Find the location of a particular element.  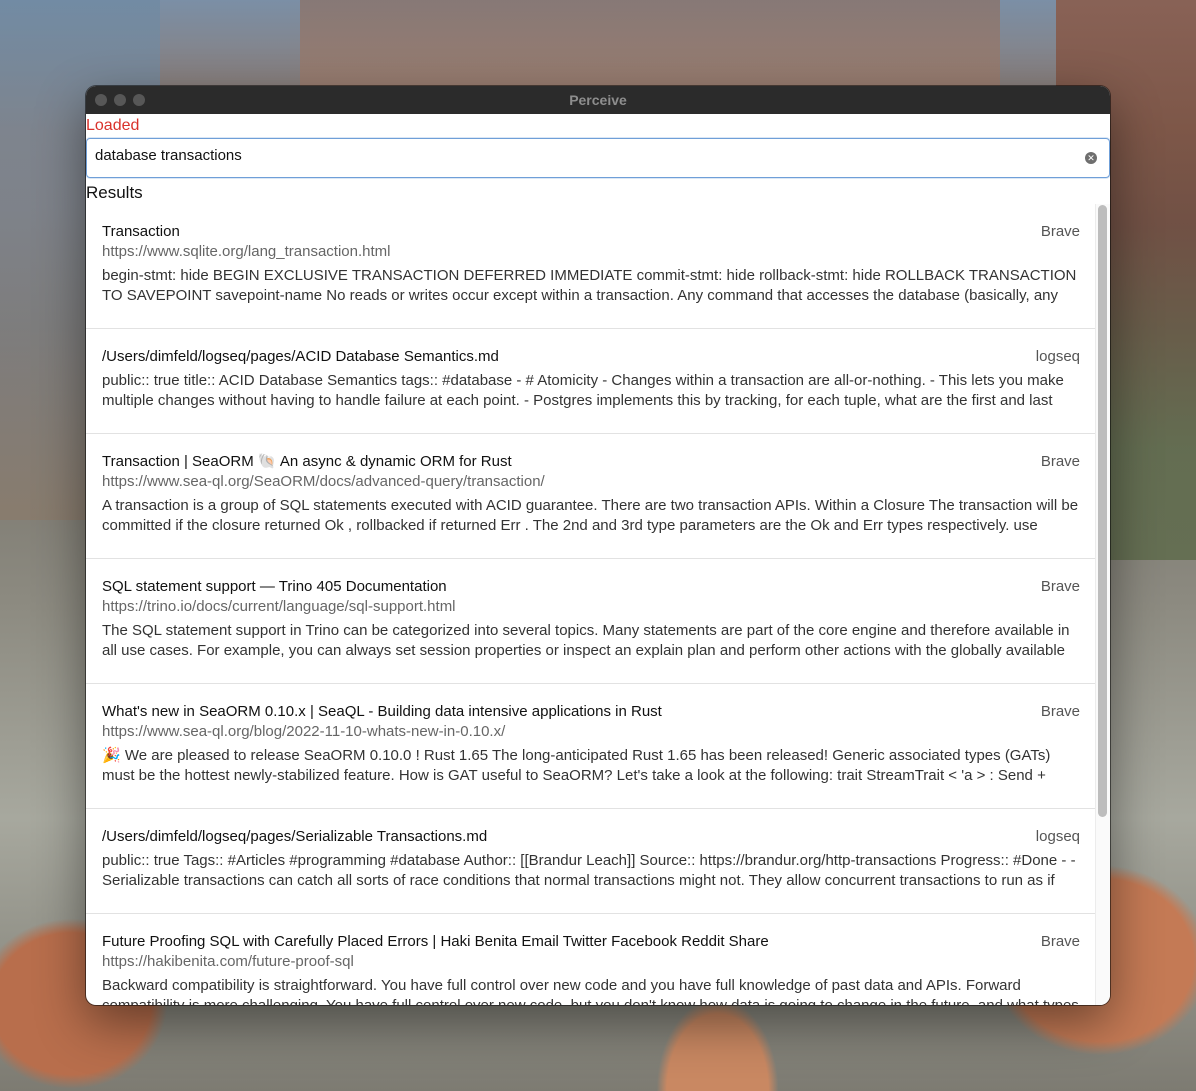

title-bar: Perceive is located at coordinates (598, 100).